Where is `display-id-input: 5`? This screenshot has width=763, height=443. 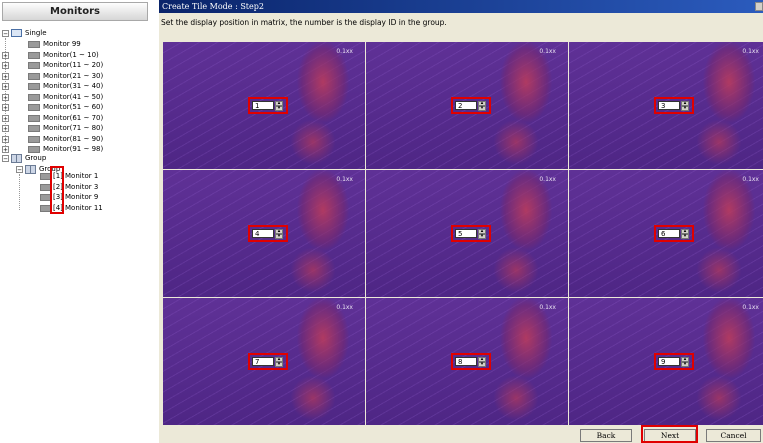 display-id-input: 5 is located at coordinates (466, 233).